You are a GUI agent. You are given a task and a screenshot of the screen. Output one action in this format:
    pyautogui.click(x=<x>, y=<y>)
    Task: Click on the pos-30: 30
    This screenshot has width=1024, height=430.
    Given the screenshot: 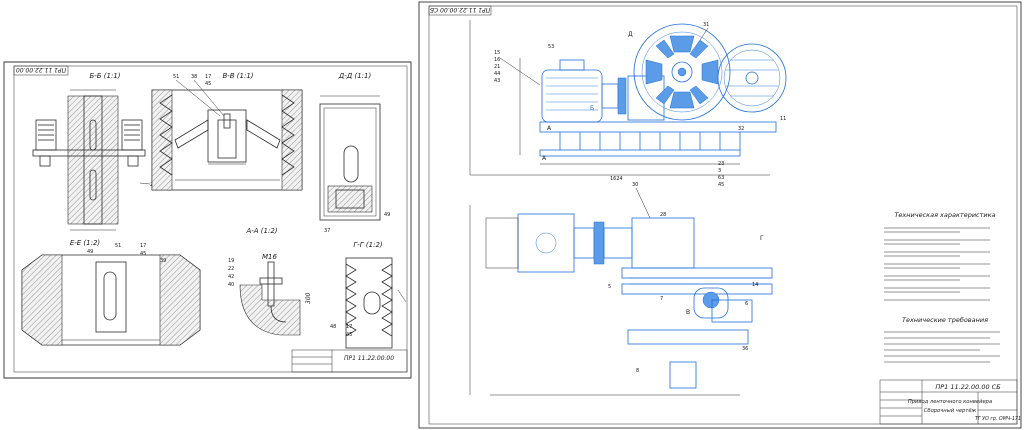 What is the action you would take?
    pyautogui.click(x=635, y=185)
    